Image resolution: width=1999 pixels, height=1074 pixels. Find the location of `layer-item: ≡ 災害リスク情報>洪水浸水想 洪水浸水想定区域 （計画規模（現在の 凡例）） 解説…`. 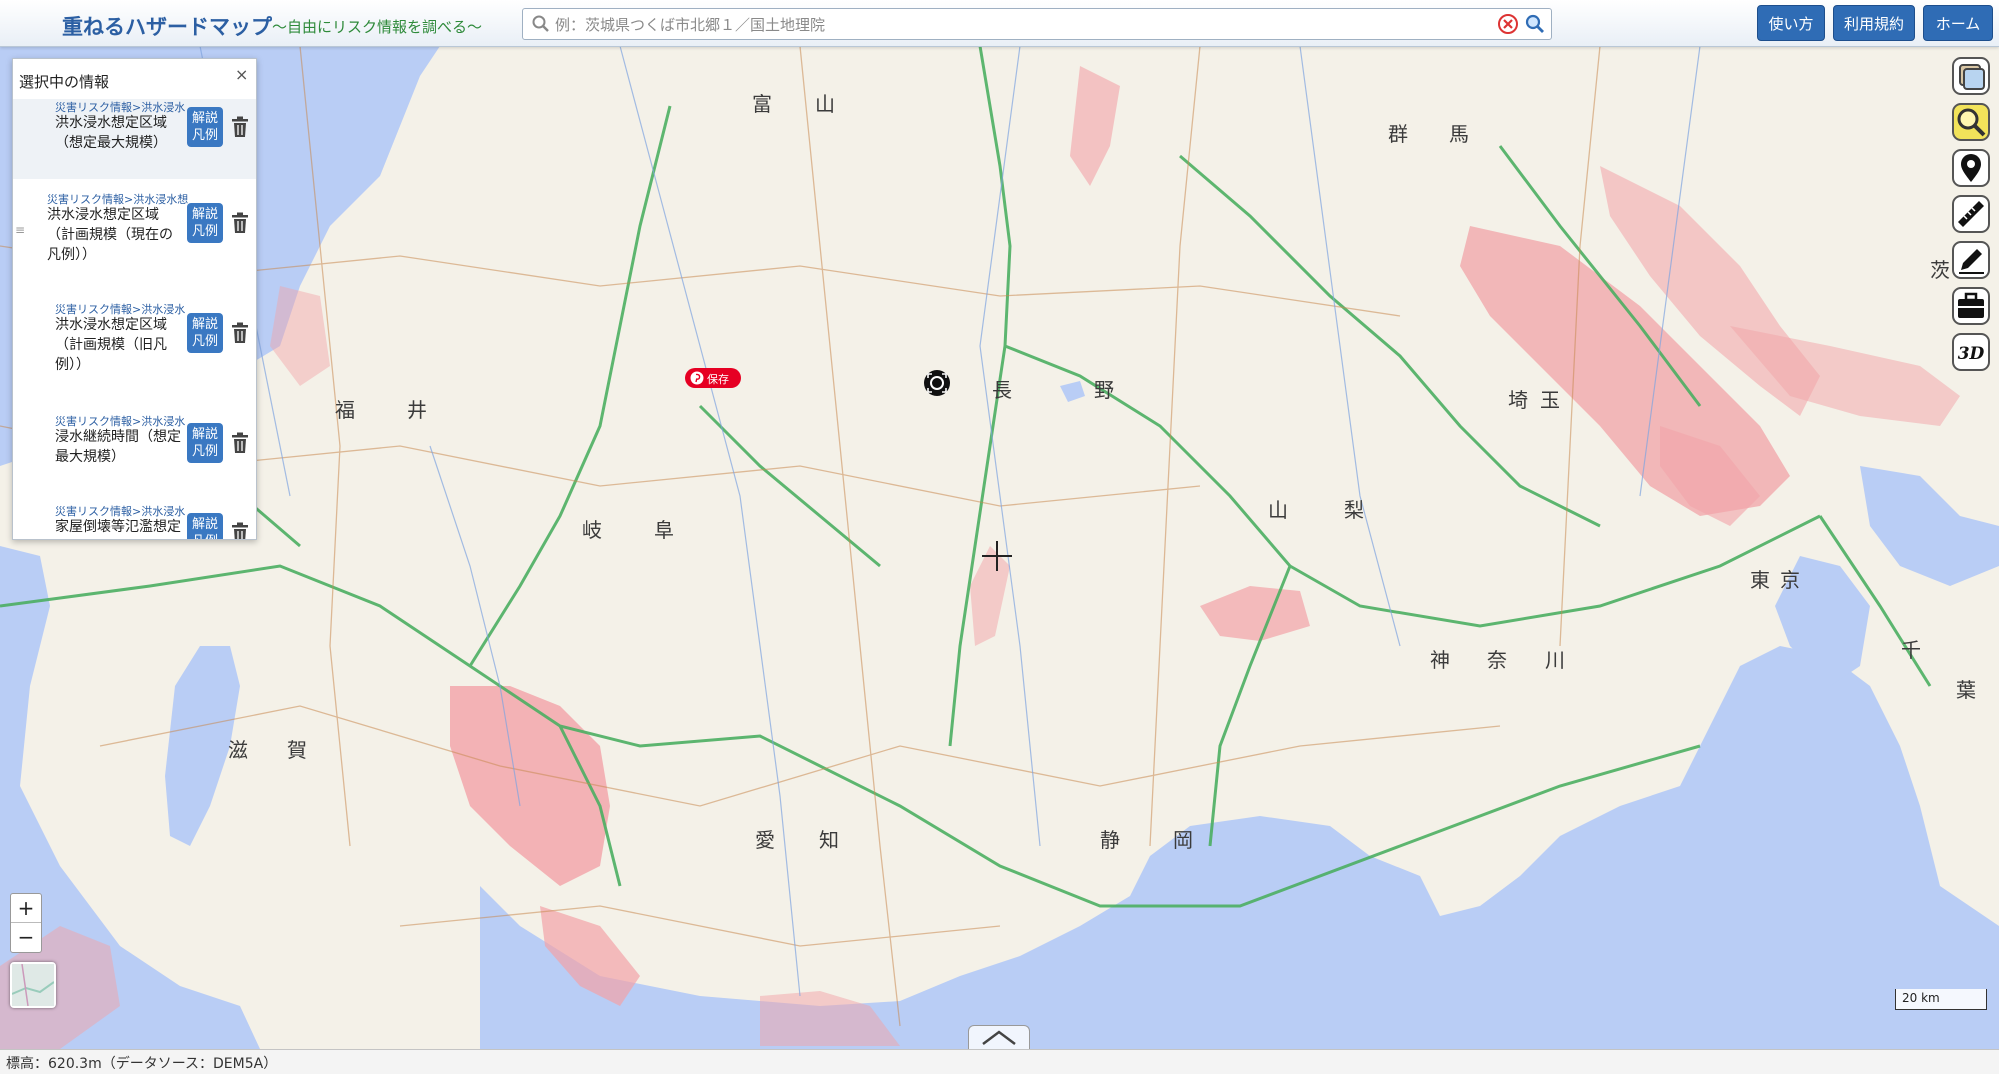

layer-item: ≡ 災害リスク情報>洪水浸水想 洪水浸水想定区域 （計画規模（現在の 凡例）） 解説… is located at coordinates (134, 234).